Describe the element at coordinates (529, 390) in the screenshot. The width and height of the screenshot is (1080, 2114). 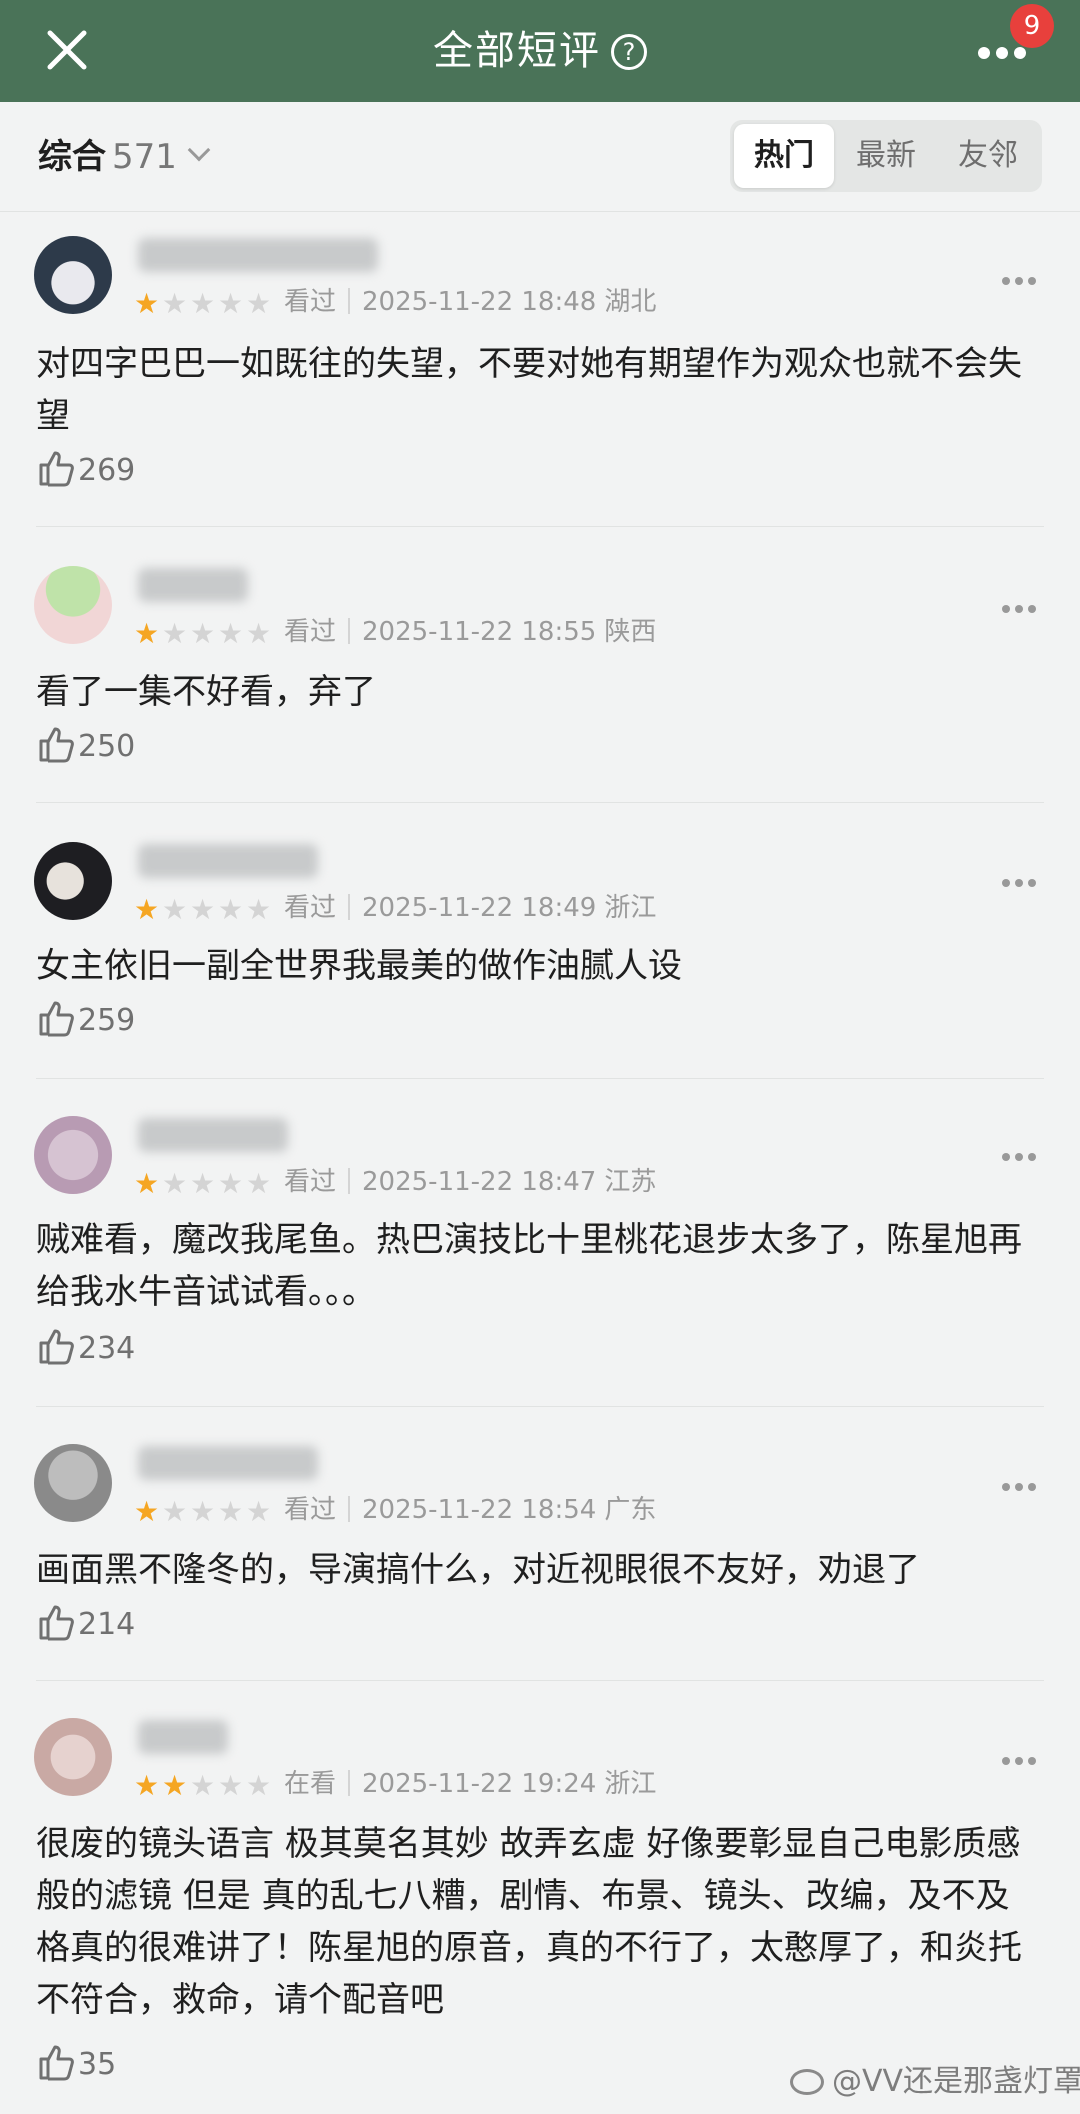
I see `review-text: 对四字巴巴一如既往的失望，不要对她有期望作为观众也就不会失望` at that location.